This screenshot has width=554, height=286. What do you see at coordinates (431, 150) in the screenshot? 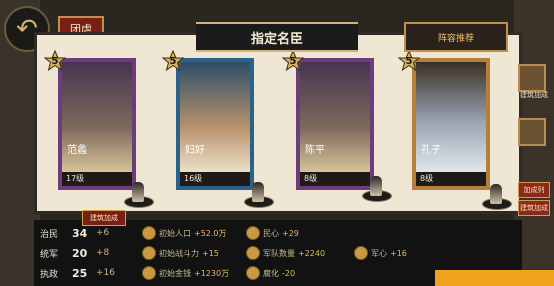
I see `minister-name: 孔子` at bounding box center [431, 150].